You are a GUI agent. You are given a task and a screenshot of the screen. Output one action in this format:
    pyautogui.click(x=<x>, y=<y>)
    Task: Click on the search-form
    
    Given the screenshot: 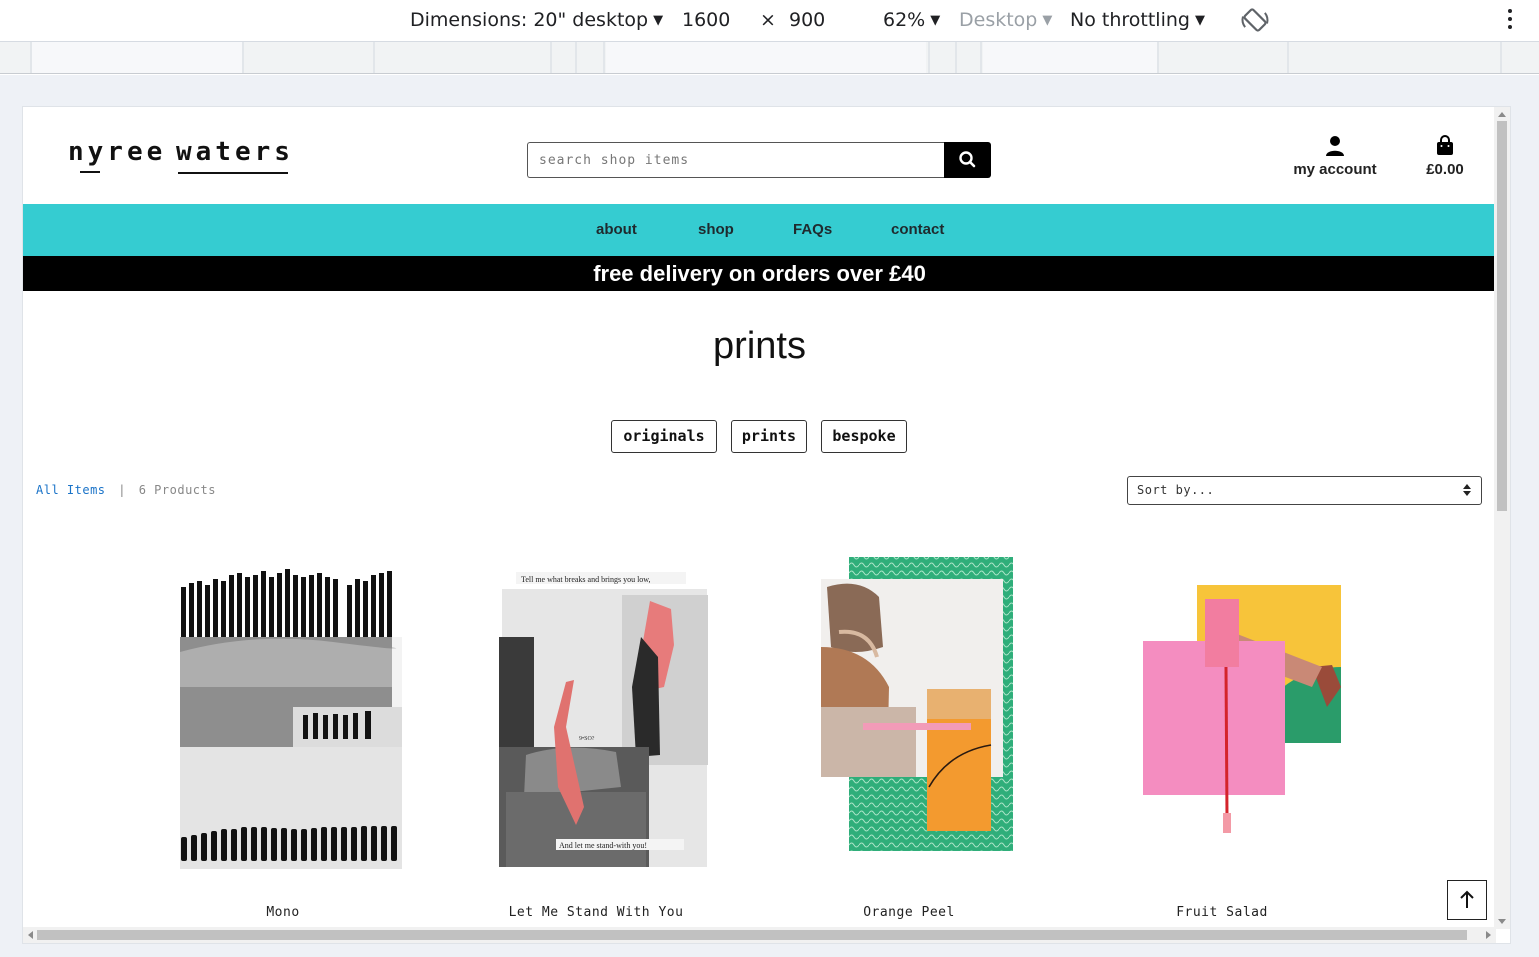 What is the action you would take?
    pyautogui.click(x=759, y=160)
    